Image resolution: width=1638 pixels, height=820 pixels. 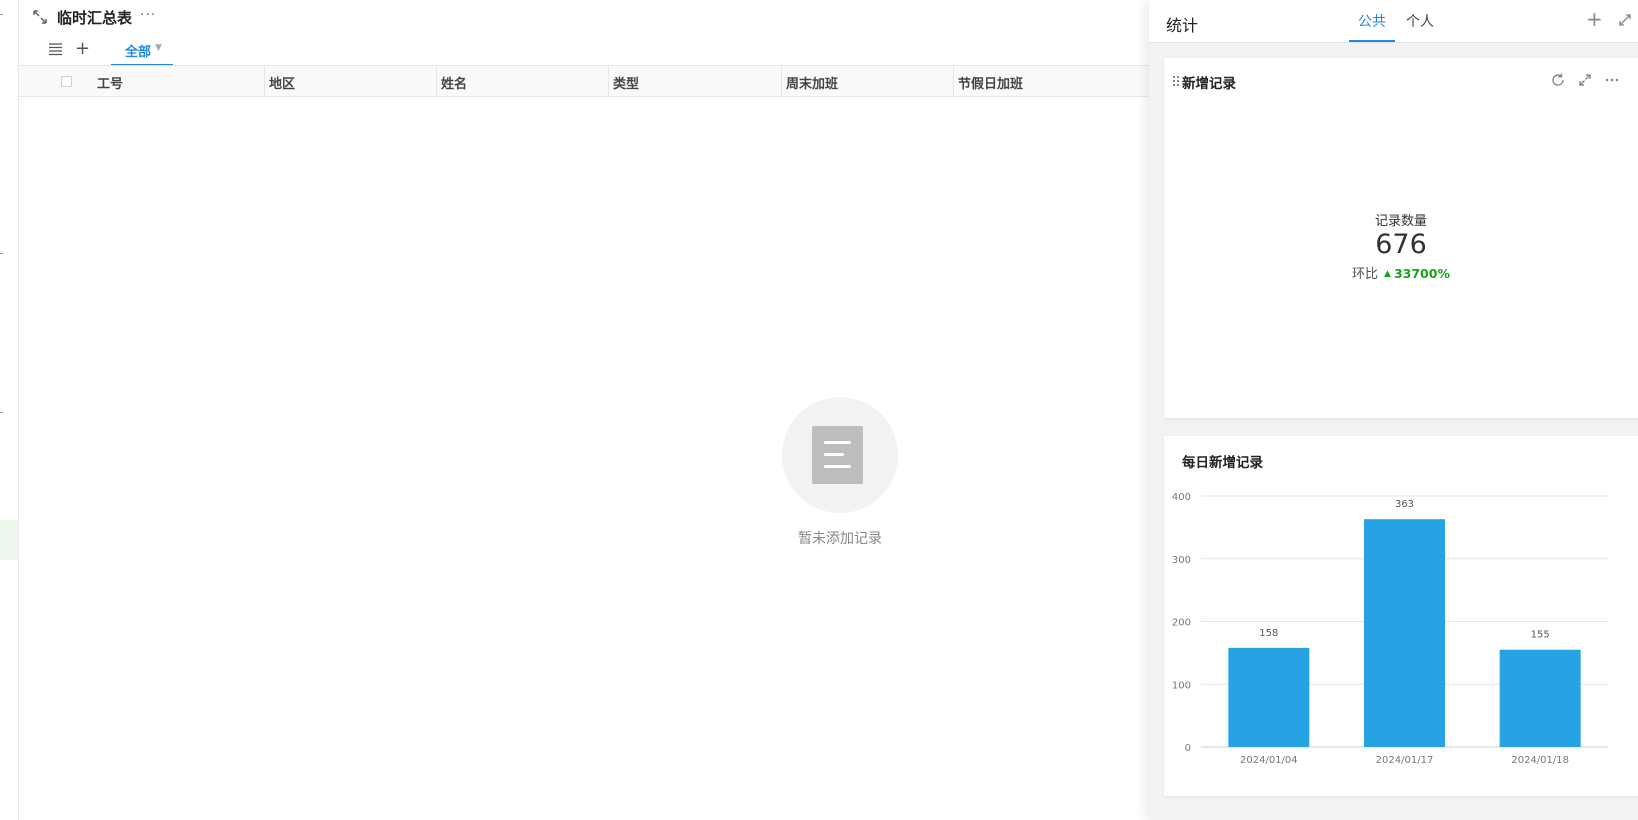 What do you see at coordinates (1540, 635) in the screenshot?
I see `data-label: 155` at bounding box center [1540, 635].